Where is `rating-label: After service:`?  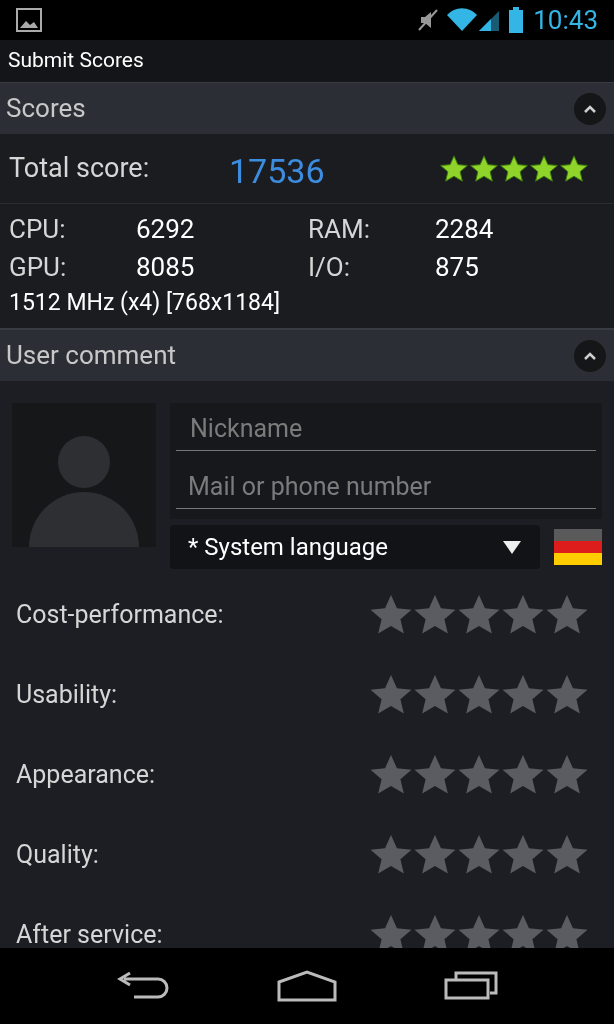 rating-label: After service: is located at coordinates (89, 933).